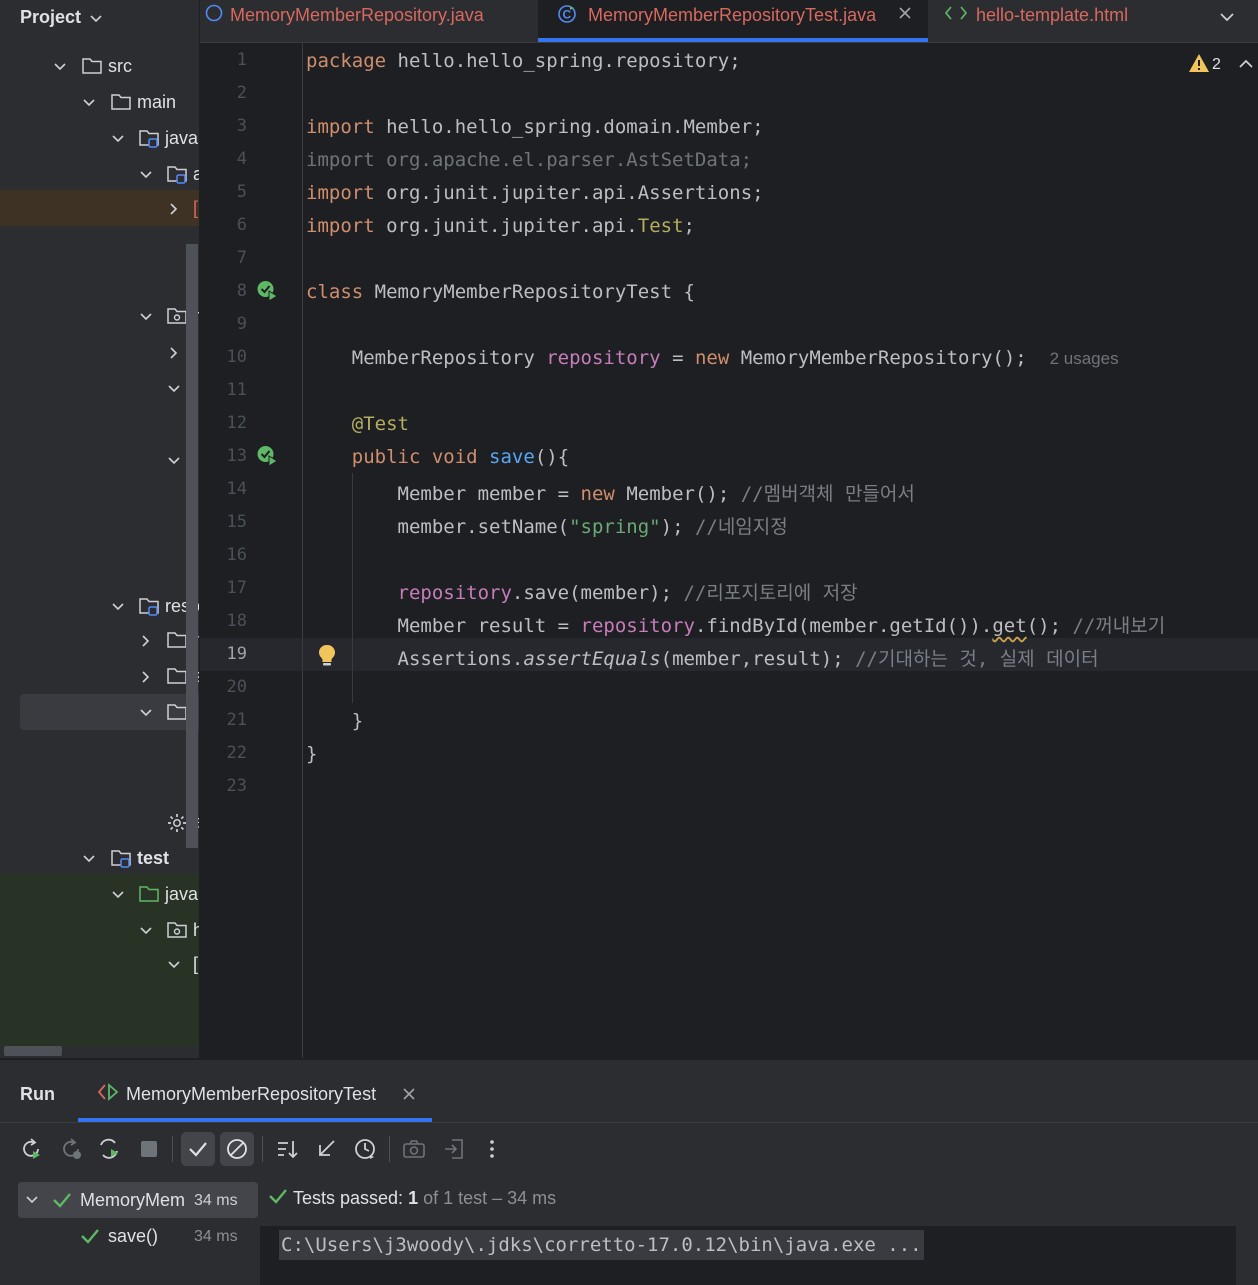  I want to click on tree-item-templates: t, so click(109, 712).